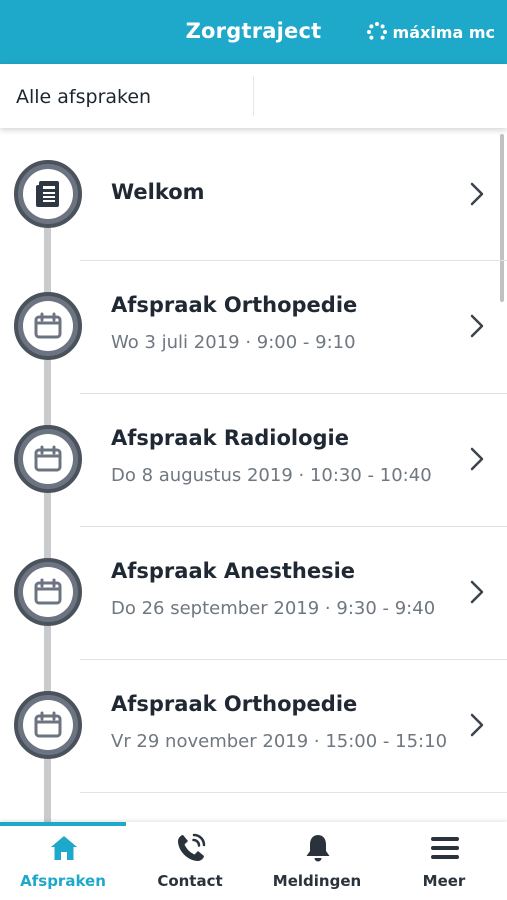 This screenshot has width=507, height=900. I want to click on item-datetime: Do 26 september 2019 · 9:30 - 9:40, so click(273, 608).